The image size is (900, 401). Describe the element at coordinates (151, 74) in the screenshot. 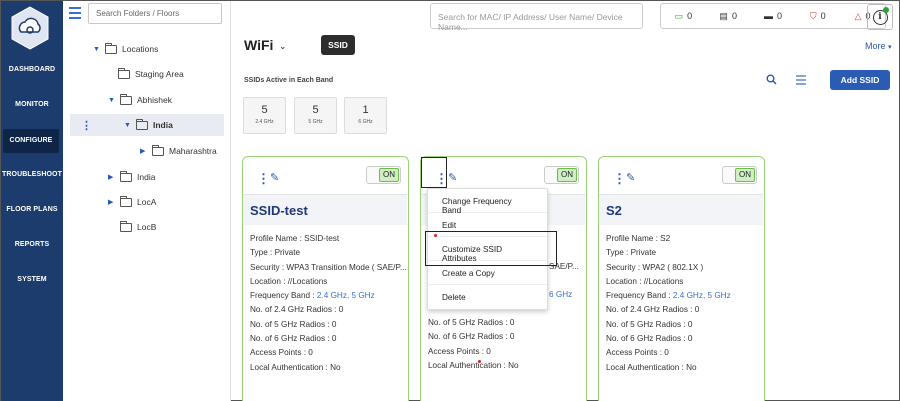

I see `tree-item-staging-area: Staging Area` at that location.